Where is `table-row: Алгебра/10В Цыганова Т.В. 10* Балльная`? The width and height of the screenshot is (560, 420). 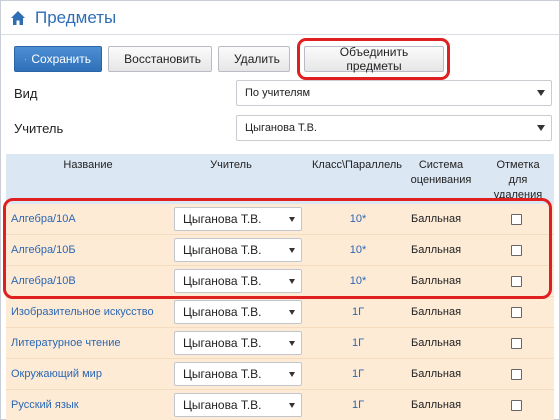
table-row: Алгебра/10В Цыганова Т.В. 10* Балльная is located at coordinates (280, 281).